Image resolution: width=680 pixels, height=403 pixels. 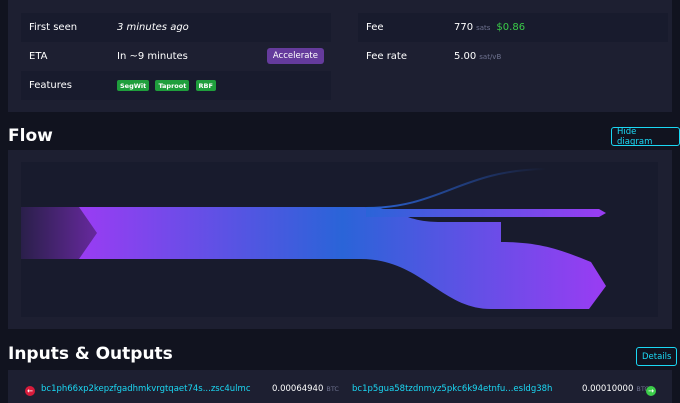 What do you see at coordinates (513, 56) in the screenshot?
I see `fee-rate-row: Fee rate 5.00 sat/vB` at bounding box center [513, 56].